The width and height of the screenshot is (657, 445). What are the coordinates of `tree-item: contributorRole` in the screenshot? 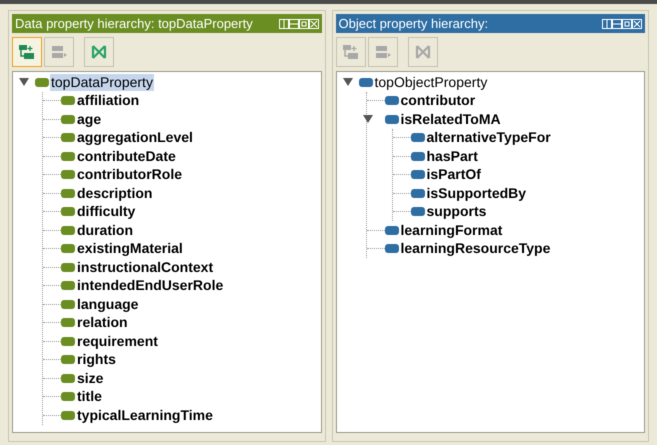 It's located at (129, 175).